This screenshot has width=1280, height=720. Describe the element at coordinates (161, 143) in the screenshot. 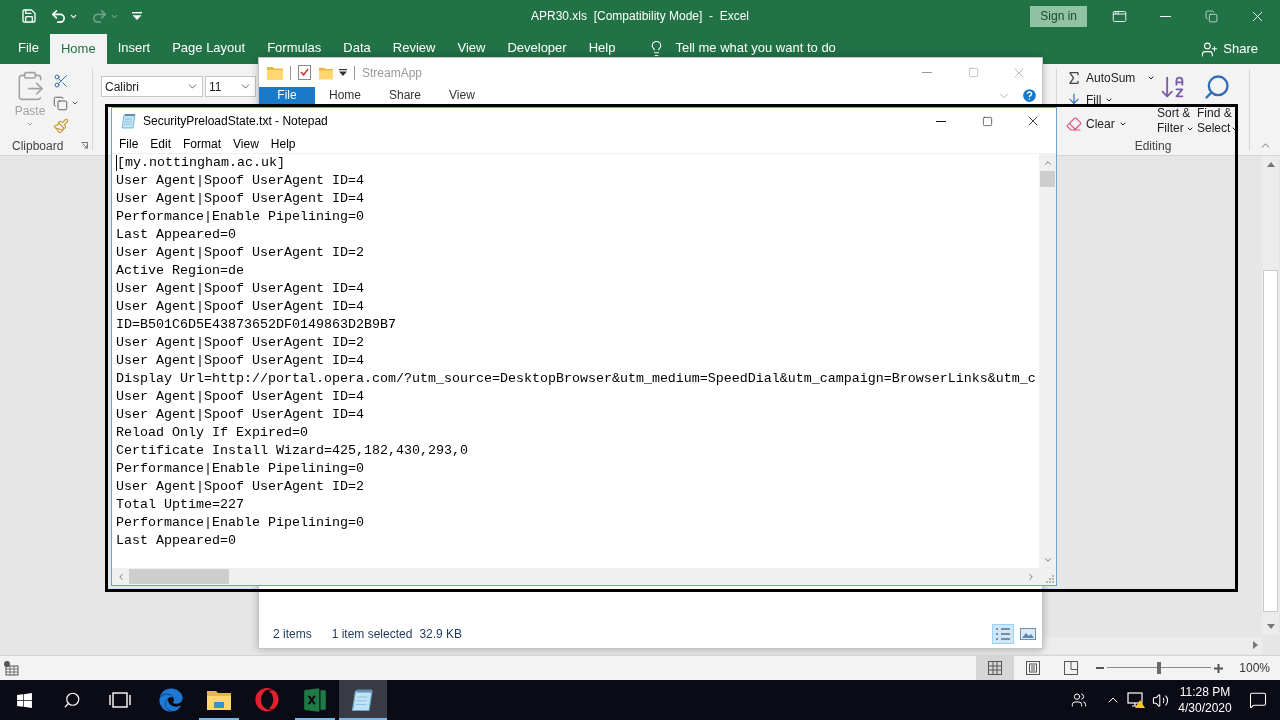

I see `menu-item: Edit` at that location.